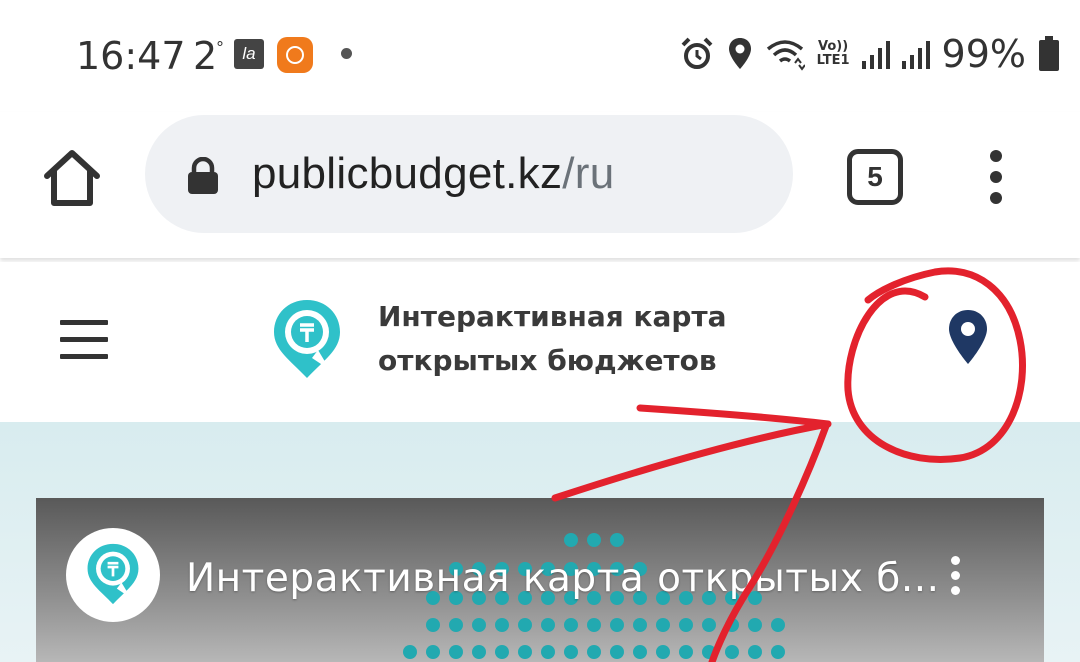  Describe the element at coordinates (205, 56) in the screenshot. I see `weather-temperature: 2` at that location.